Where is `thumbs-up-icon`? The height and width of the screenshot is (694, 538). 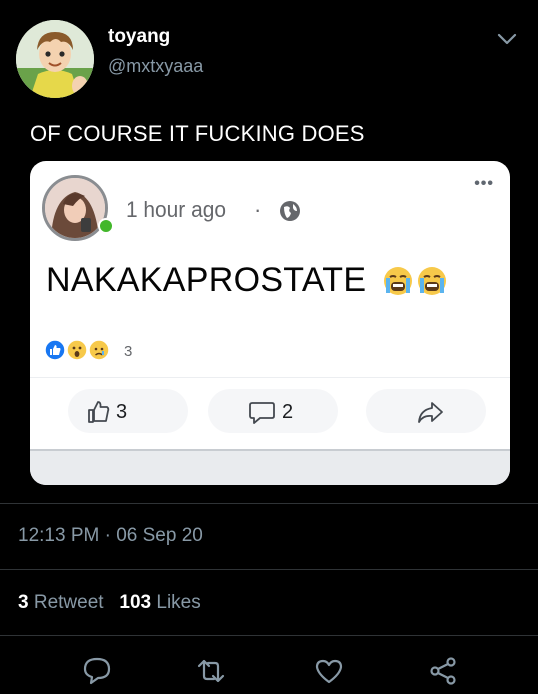
thumbs-up-icon is located at coordinates (99, 412).